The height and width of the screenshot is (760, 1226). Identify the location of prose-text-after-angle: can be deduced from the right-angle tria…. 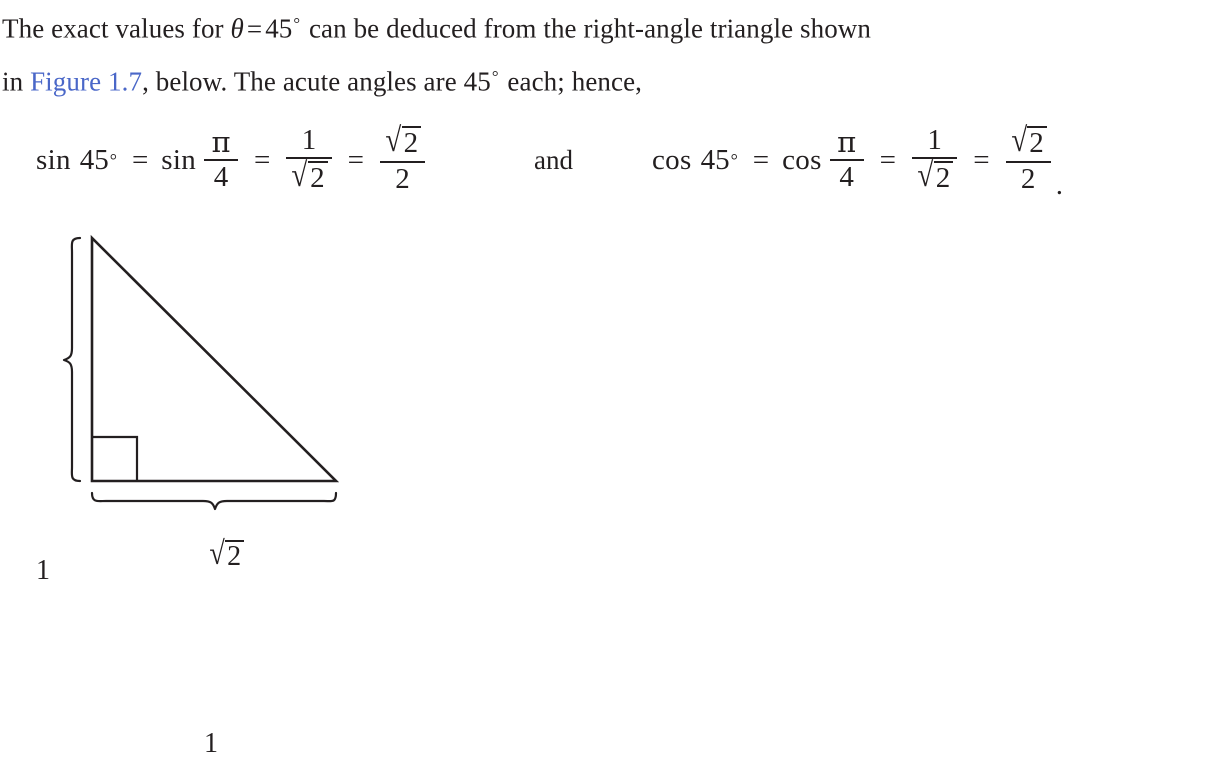
(587, 28).